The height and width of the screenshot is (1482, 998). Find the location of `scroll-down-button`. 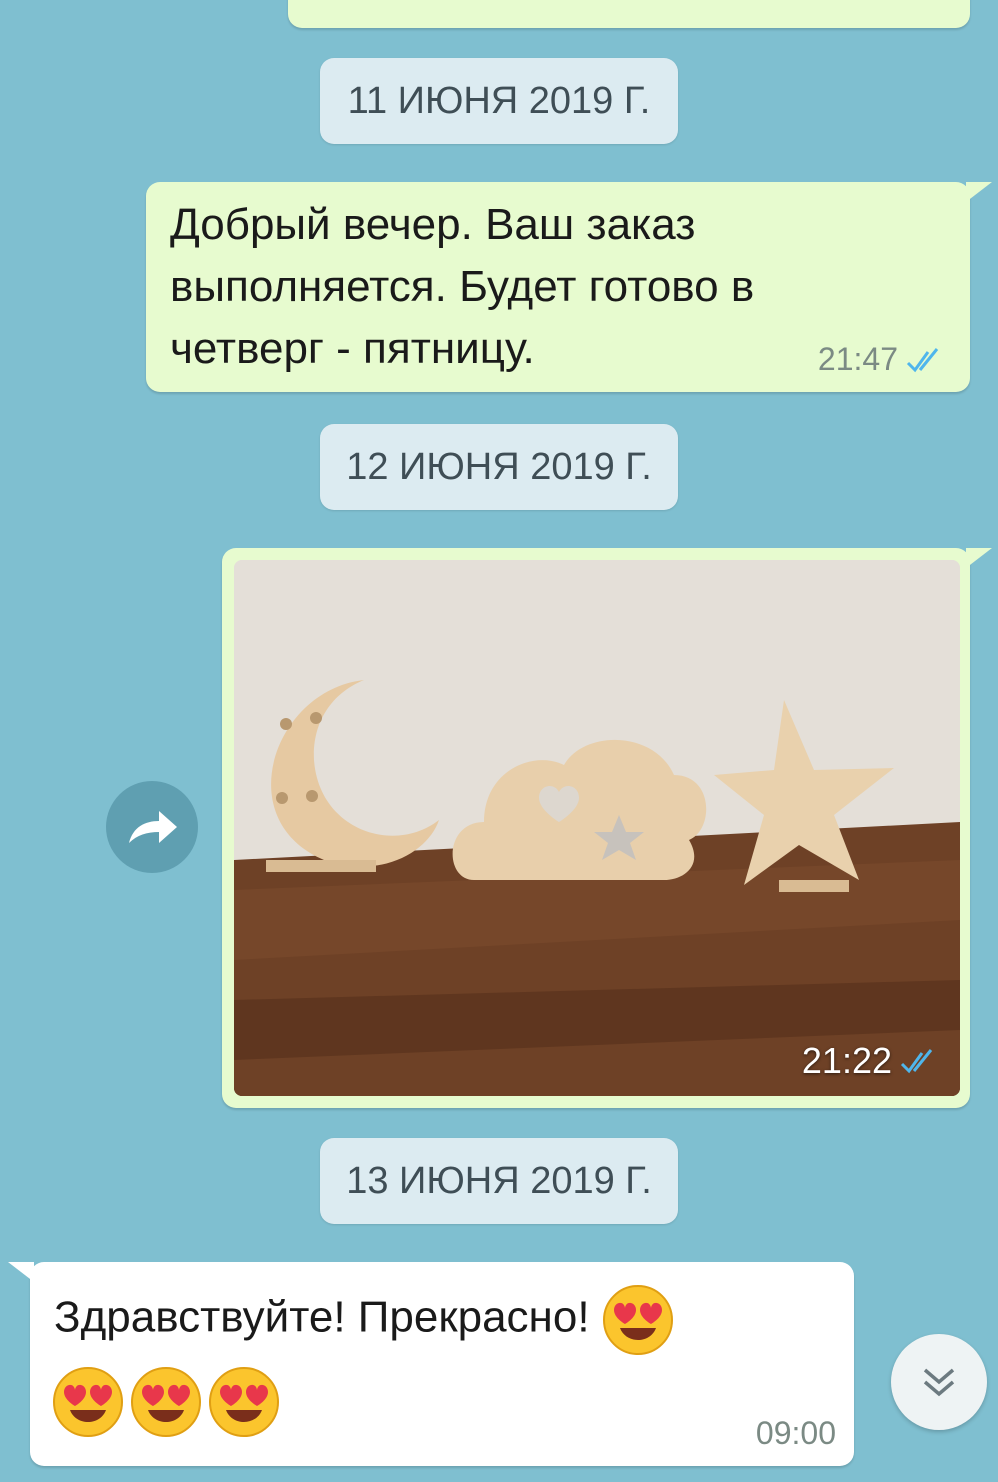

scroll-down-button is located at coordinates (939, 1382).